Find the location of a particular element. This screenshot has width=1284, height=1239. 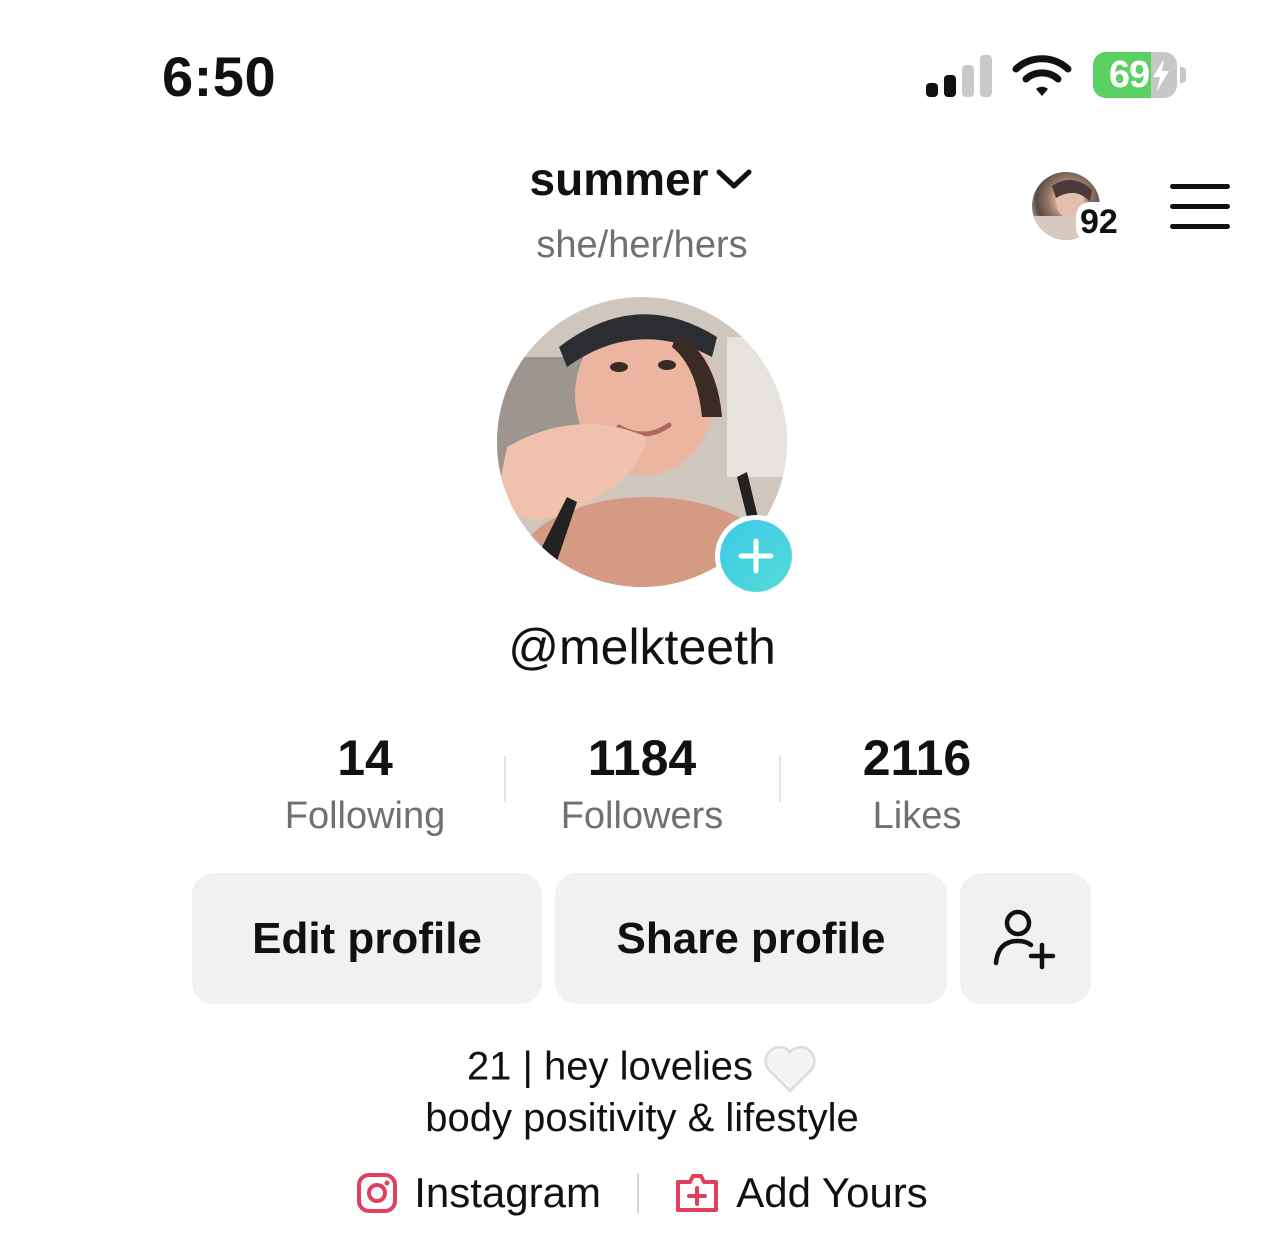

chevron-down-icon is located at coordinates (734, 179).